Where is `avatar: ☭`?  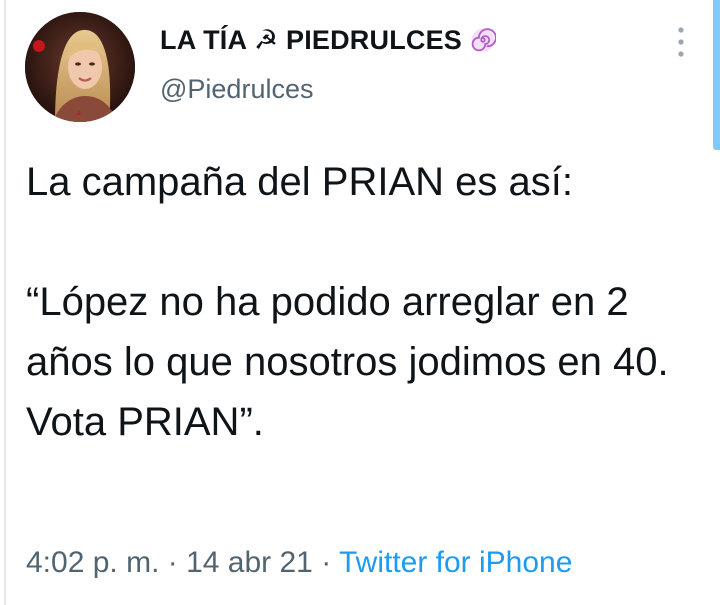 avatar: ☭ is located at coordinates (80, 67).